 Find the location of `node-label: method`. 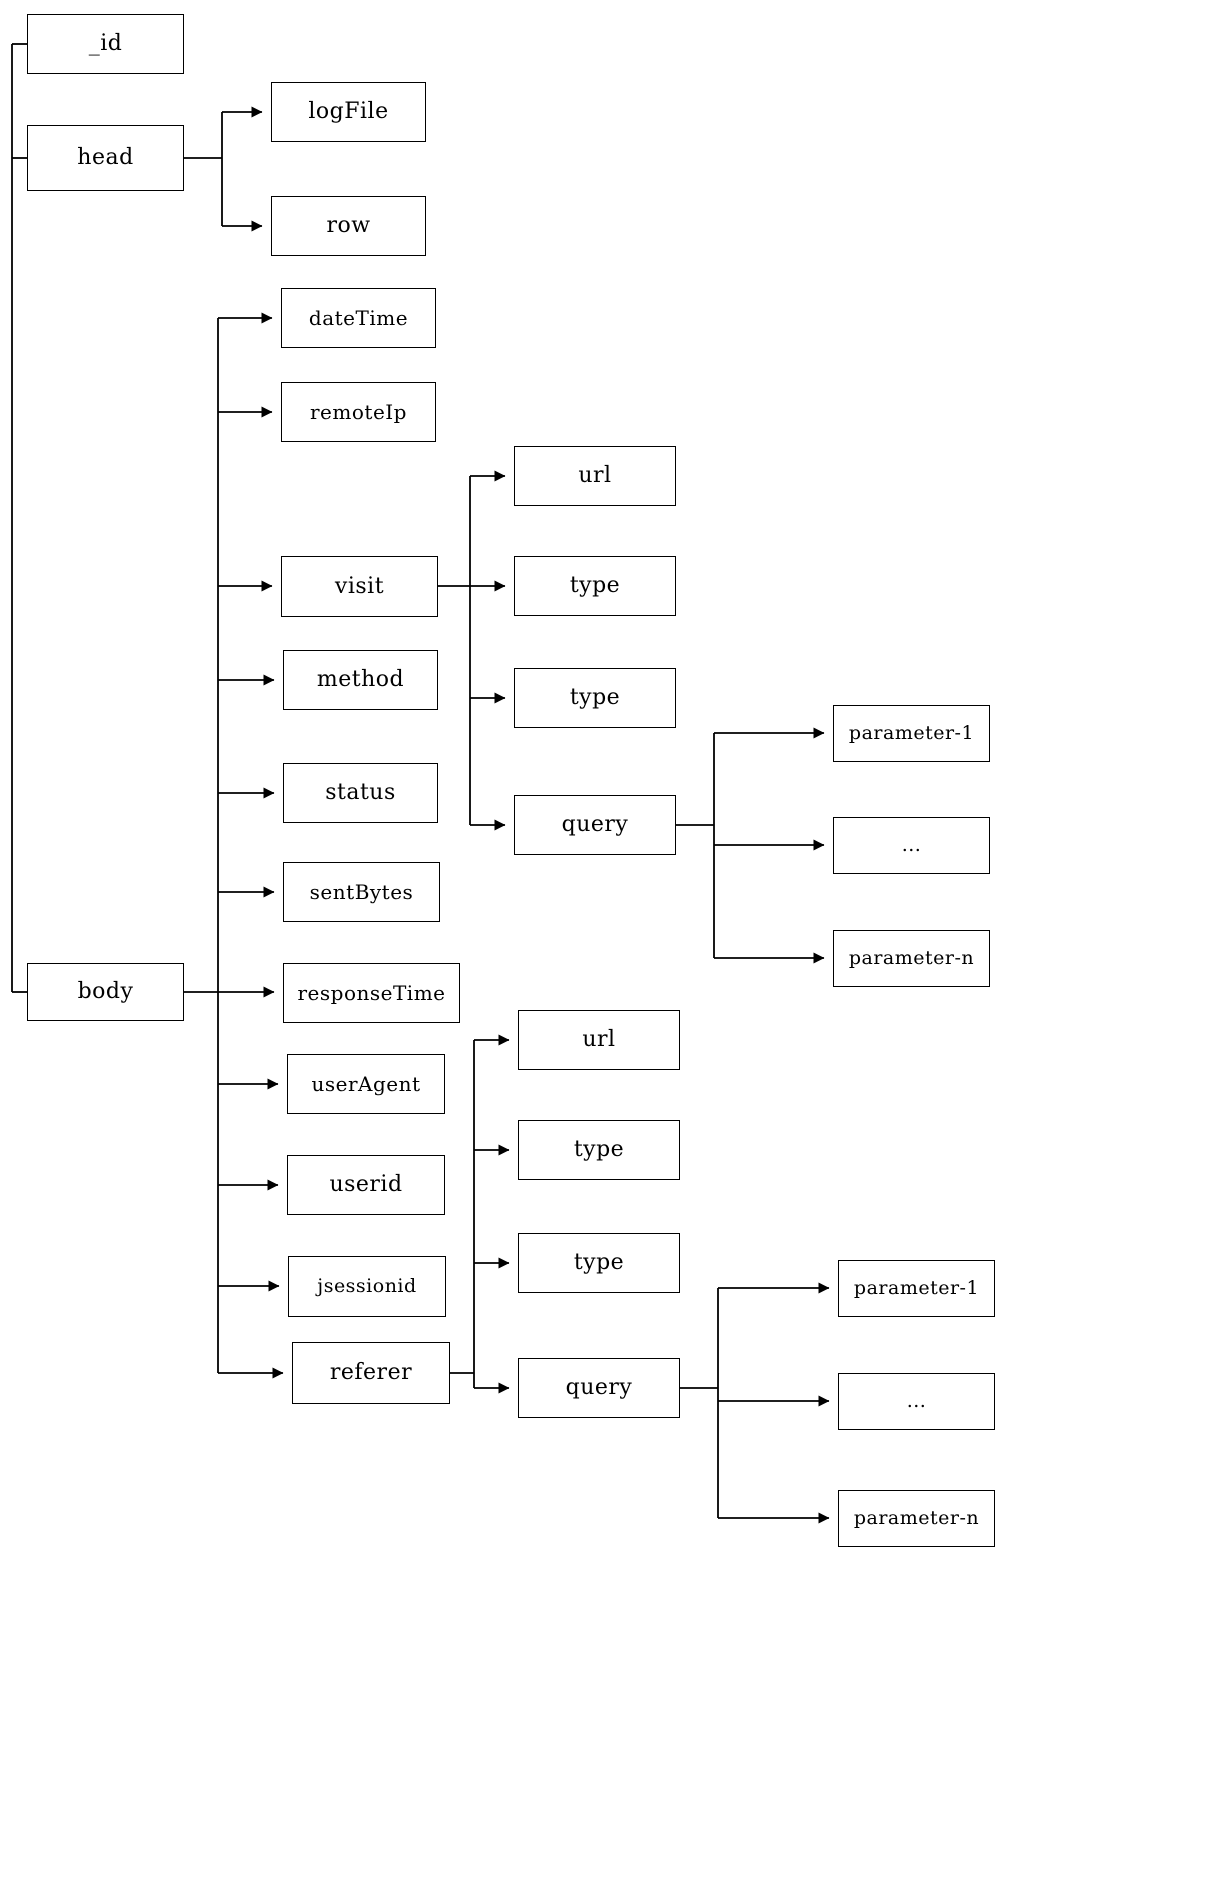

node-label: method is located at coordinates (360, 679).